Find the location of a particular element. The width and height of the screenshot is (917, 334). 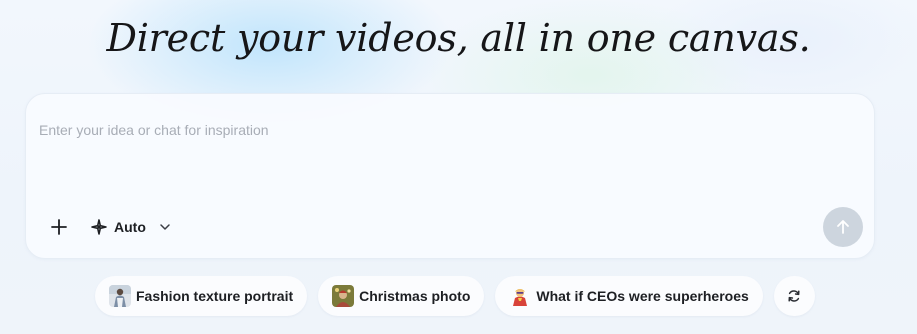

send-button is located at coordinates (843, 227).